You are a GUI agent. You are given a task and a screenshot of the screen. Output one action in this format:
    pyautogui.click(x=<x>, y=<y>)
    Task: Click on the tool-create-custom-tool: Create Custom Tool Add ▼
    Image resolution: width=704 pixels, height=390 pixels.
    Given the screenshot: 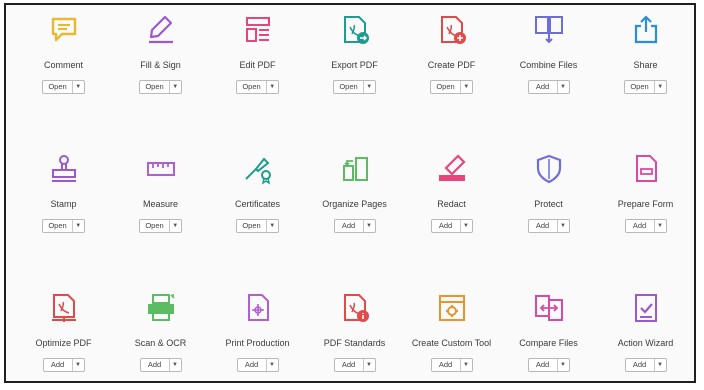 What is the action you would take?
    pyautogui.click(x=451, y=333)
    